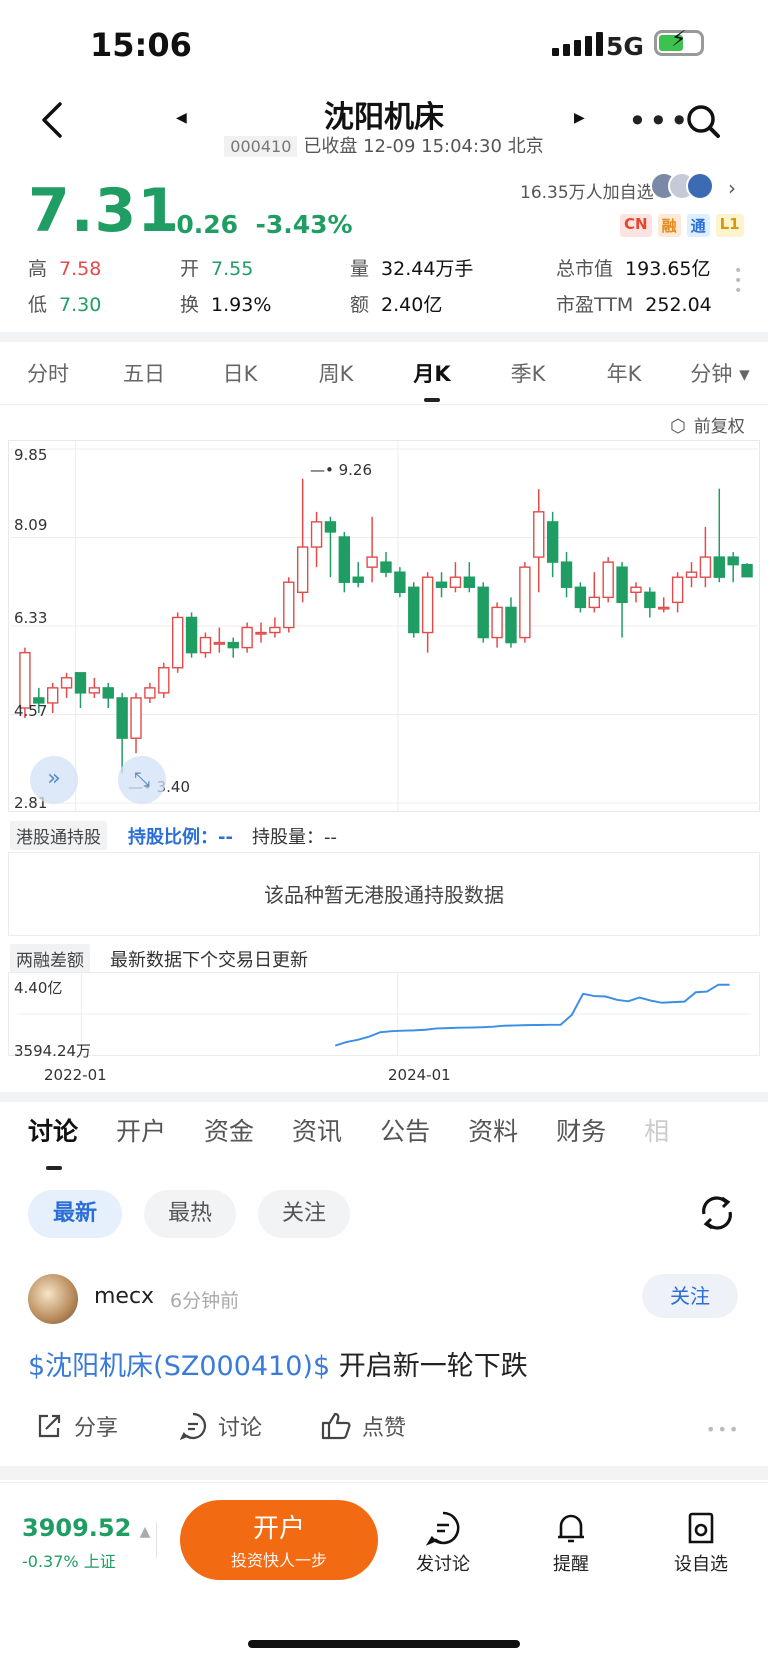 The image size is (768, 1662). What do you see at coordinates (732, 188) in the screenshot?
I see `chevron-right-icon: ›` at bounding box center [732, 188].